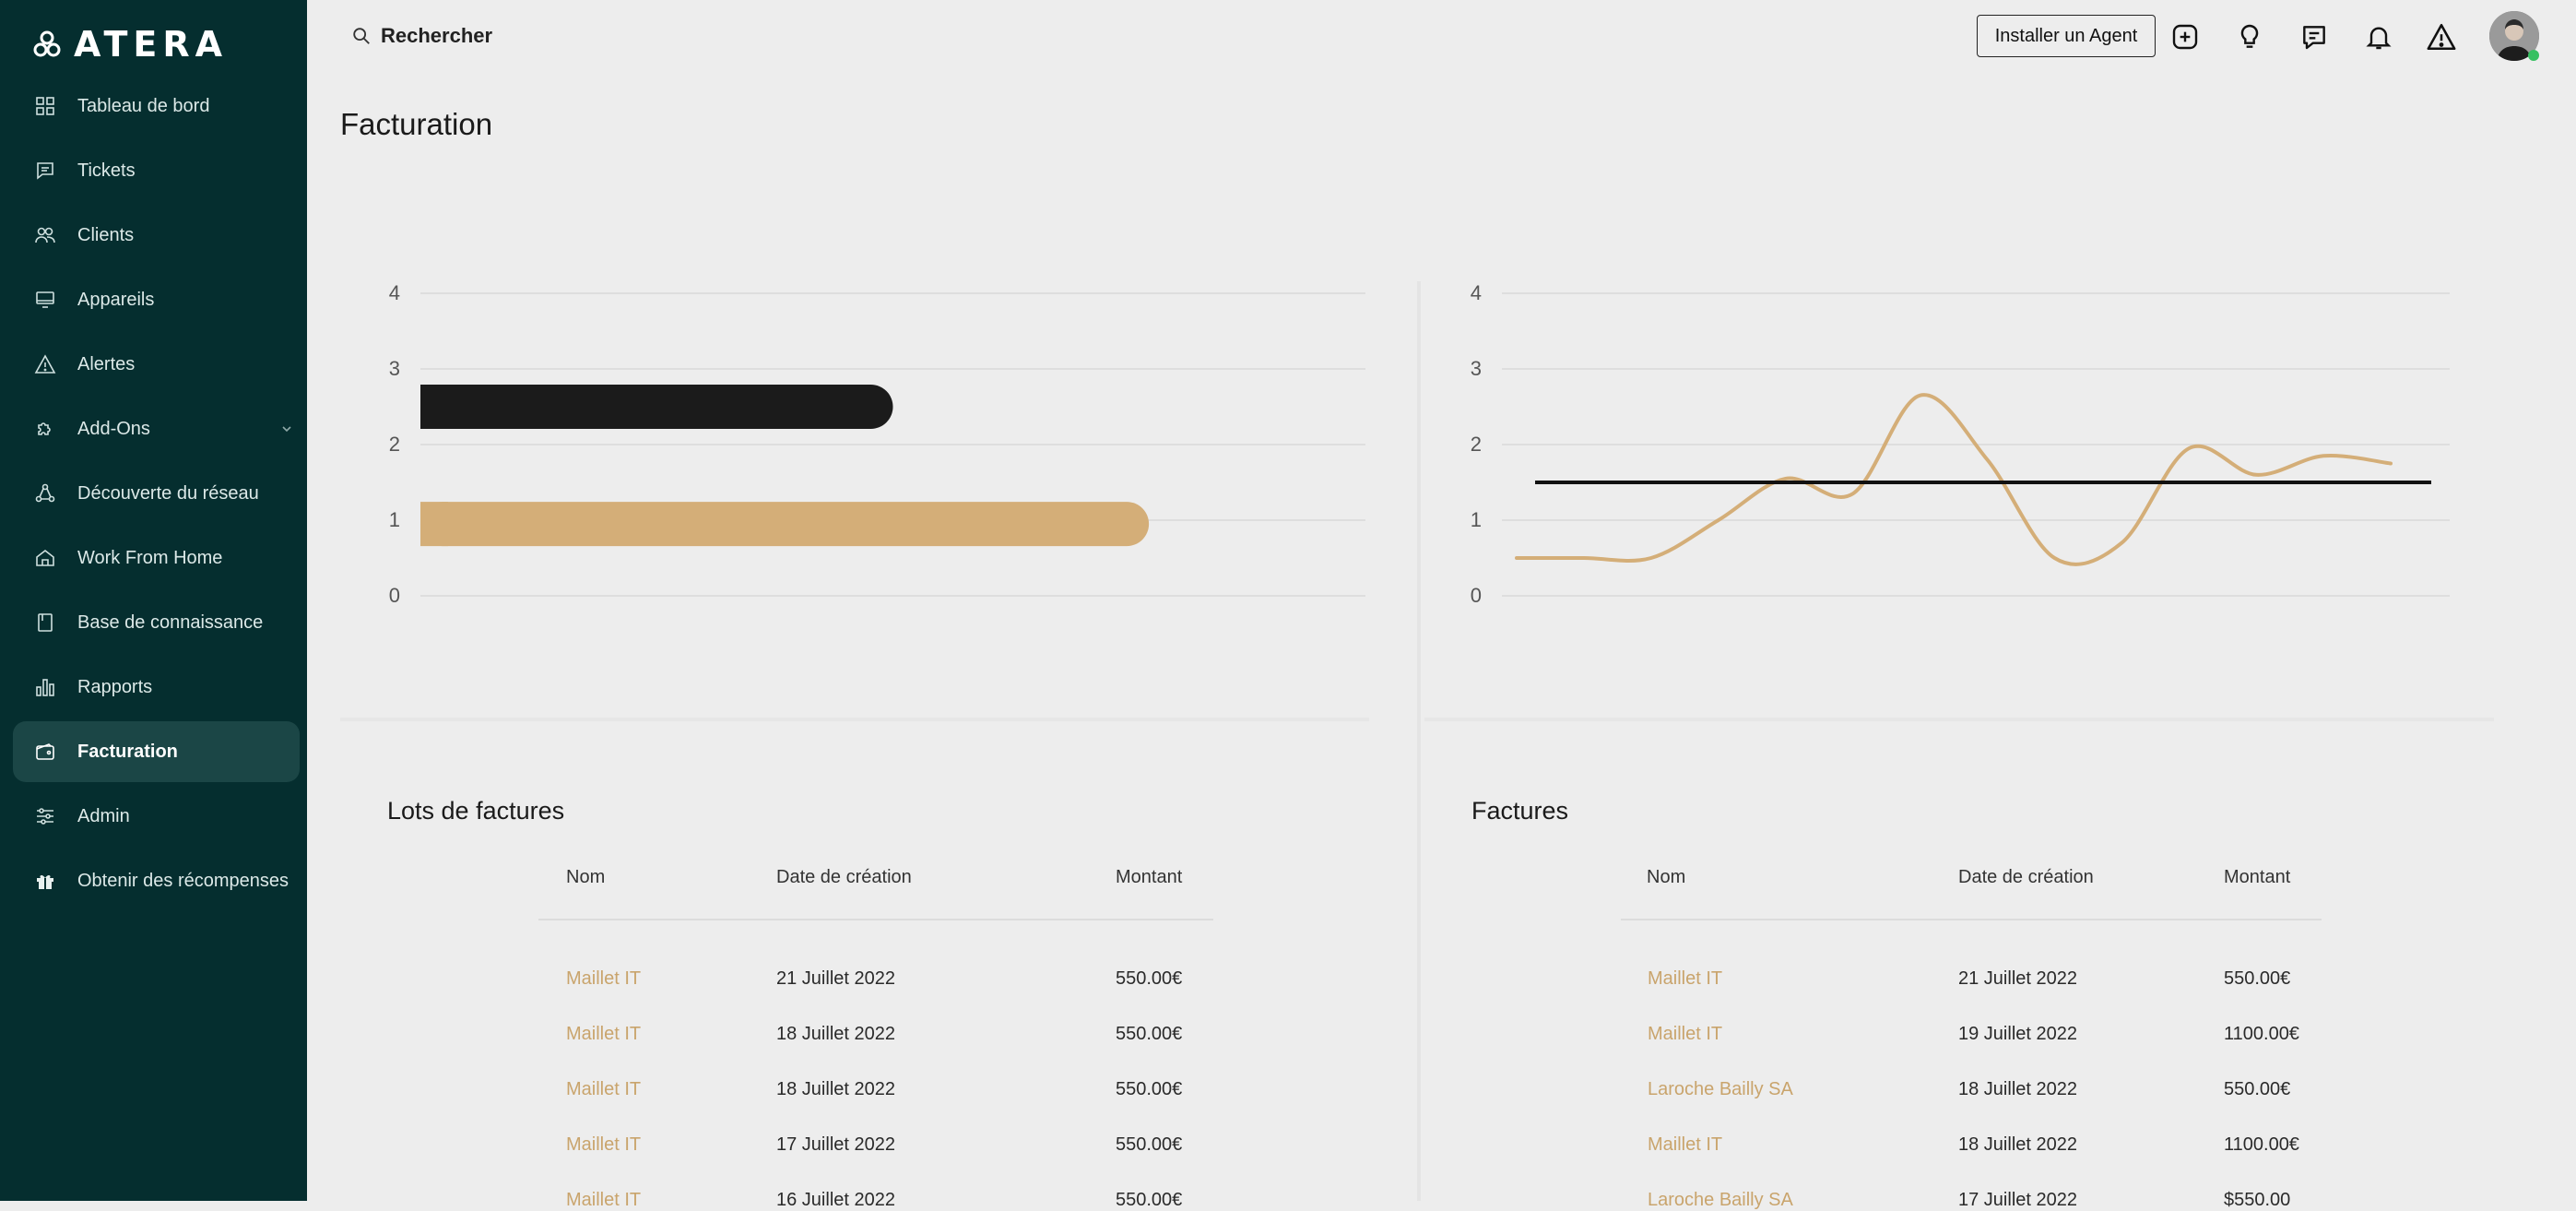  What do you see at coordinates (1720, 1089) in the screenshot?
I see `client-link: Laroche Bailly SA` at bounding box center [1720, 1089].